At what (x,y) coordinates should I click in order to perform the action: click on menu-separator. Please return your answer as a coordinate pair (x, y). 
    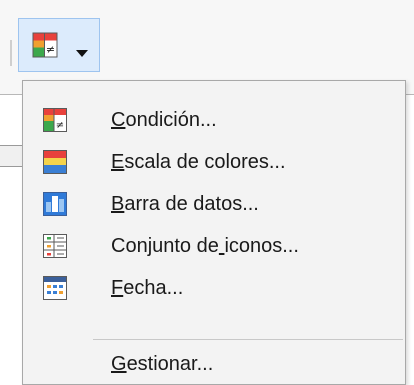
    Looking at the image, I should click on (248, 339).